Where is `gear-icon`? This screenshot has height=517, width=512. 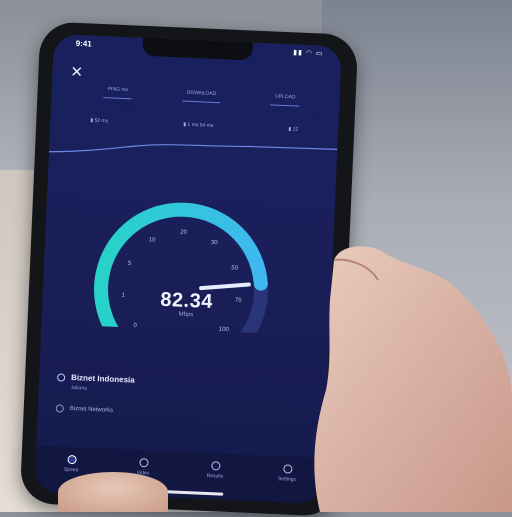 gear-icon is located at coordinates (287, 469).